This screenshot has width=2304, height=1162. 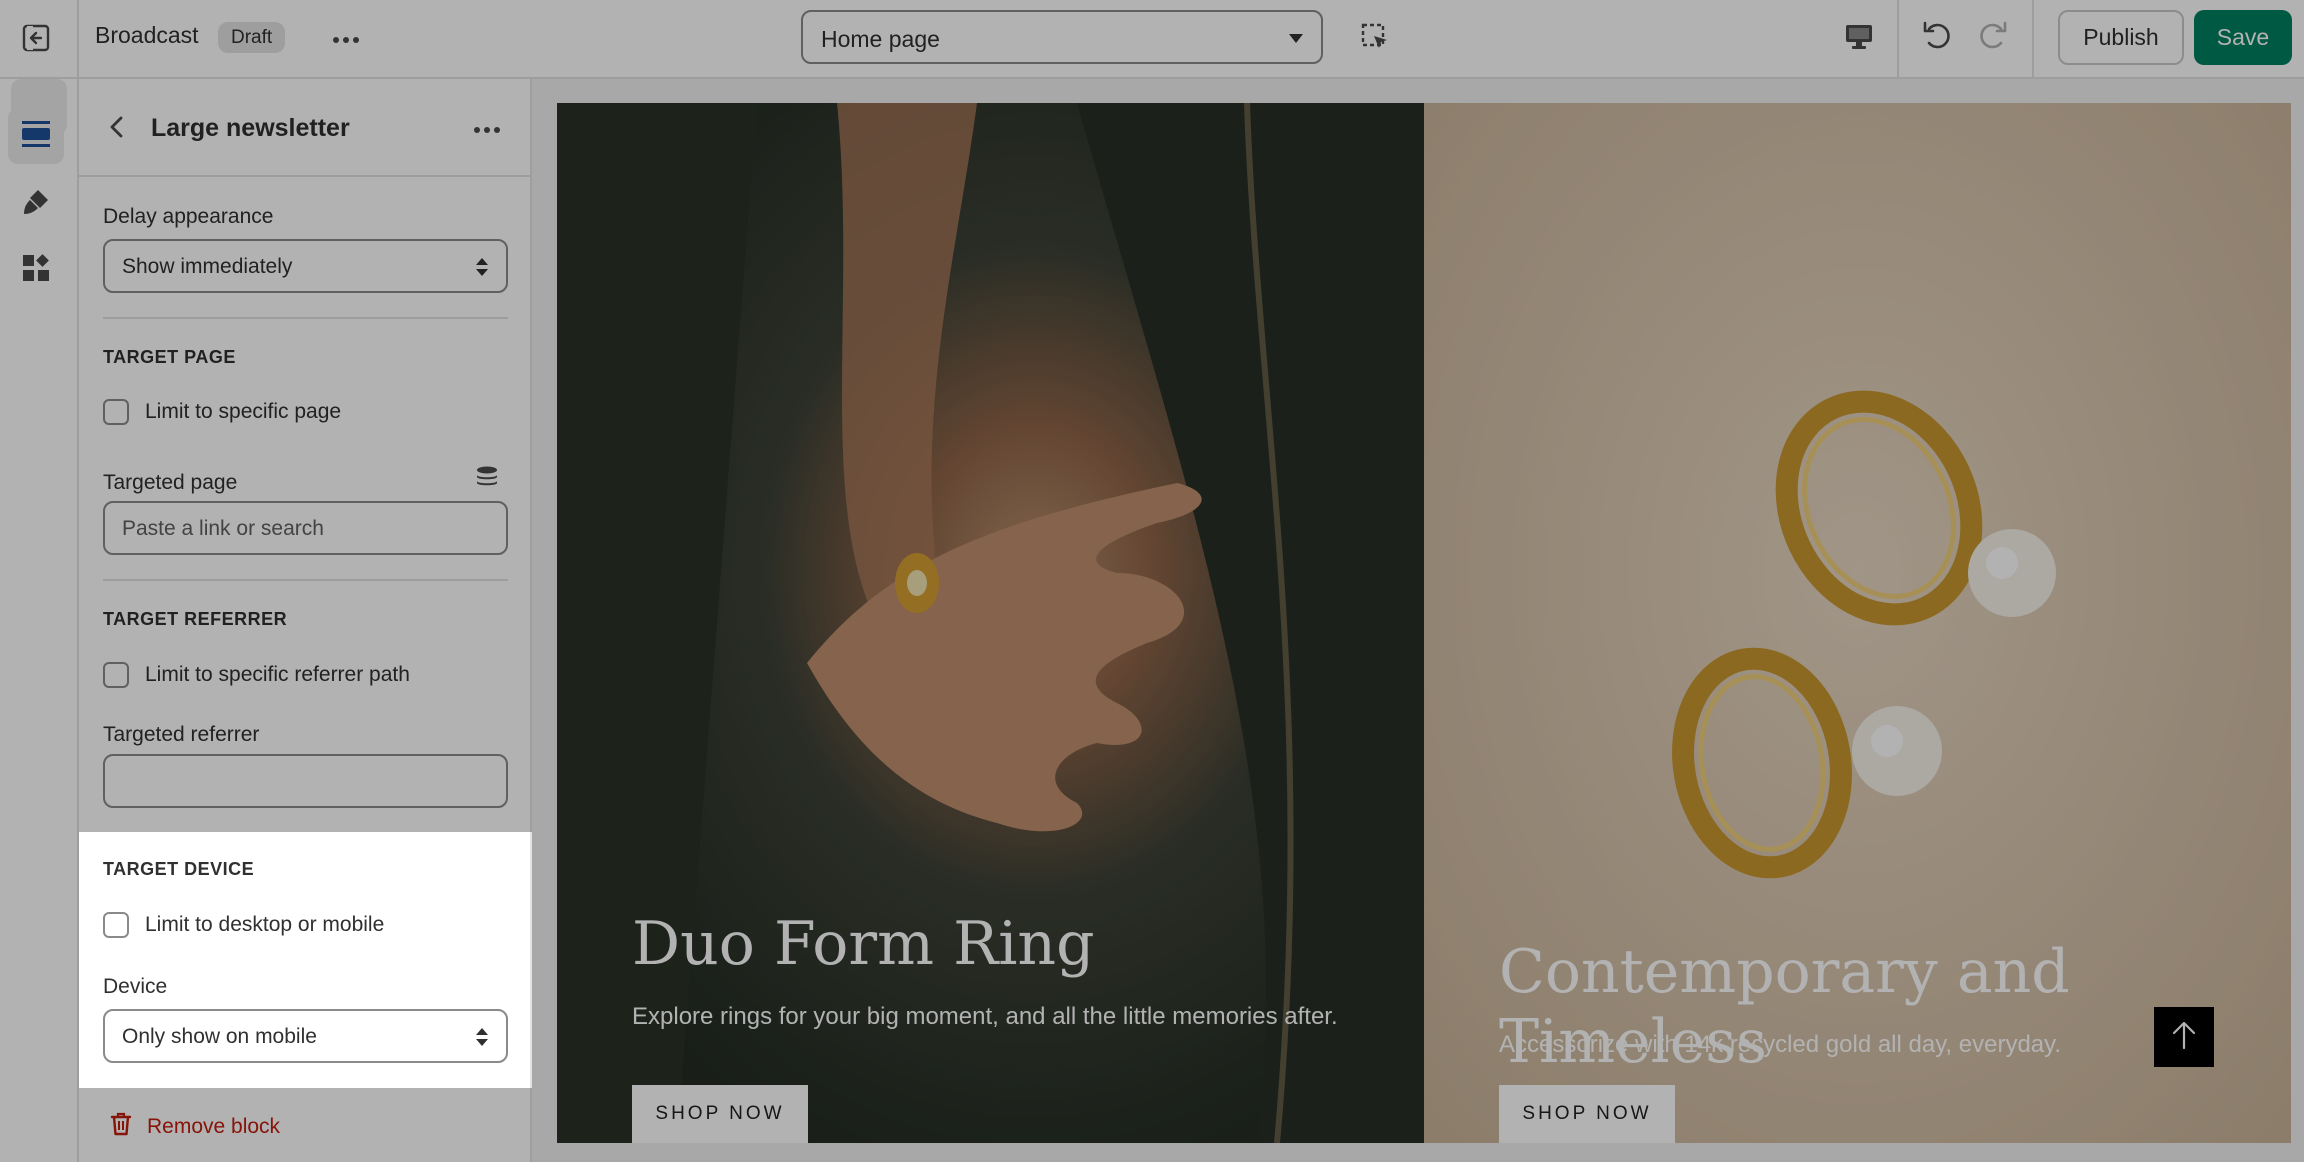 What do you see at coordinates (223, 528) in the screenshot?
I see `targeted-page-placeholder: Paste a link or search` at bounding box center [223, 528].